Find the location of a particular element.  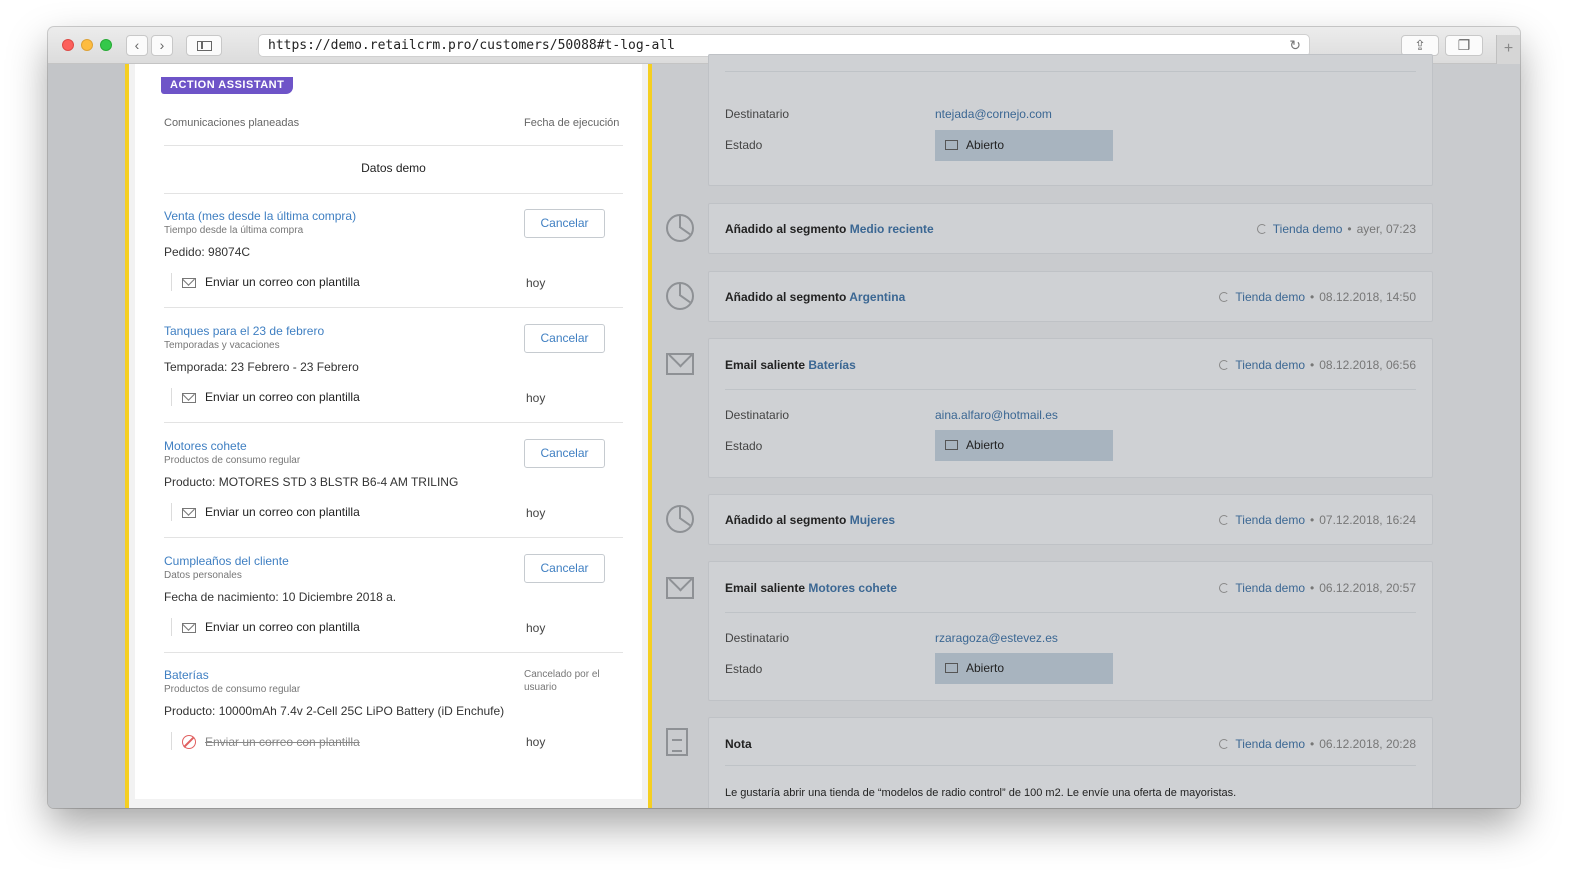

event-title: Añadido al segmento Argentina is located at coordinates (815, 297).